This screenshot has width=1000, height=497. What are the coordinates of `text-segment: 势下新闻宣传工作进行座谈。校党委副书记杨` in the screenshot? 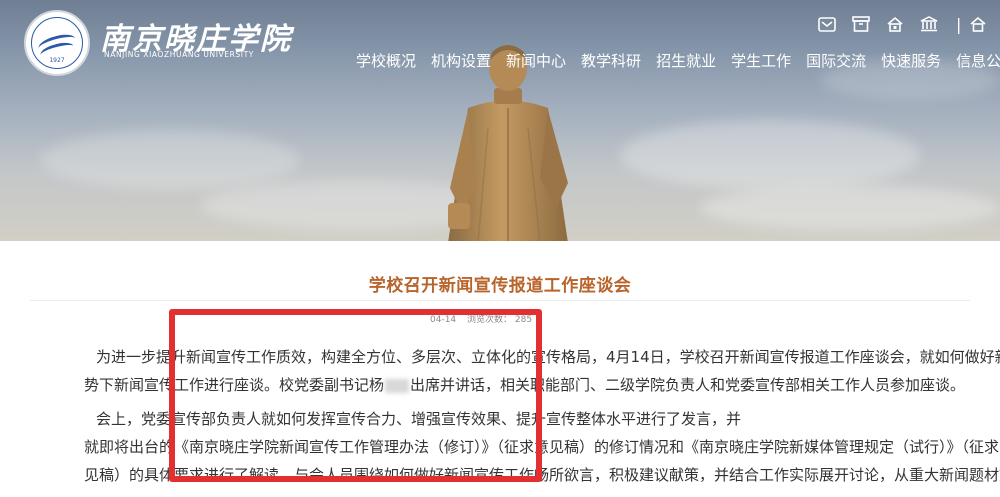 It's located at (234, 385).